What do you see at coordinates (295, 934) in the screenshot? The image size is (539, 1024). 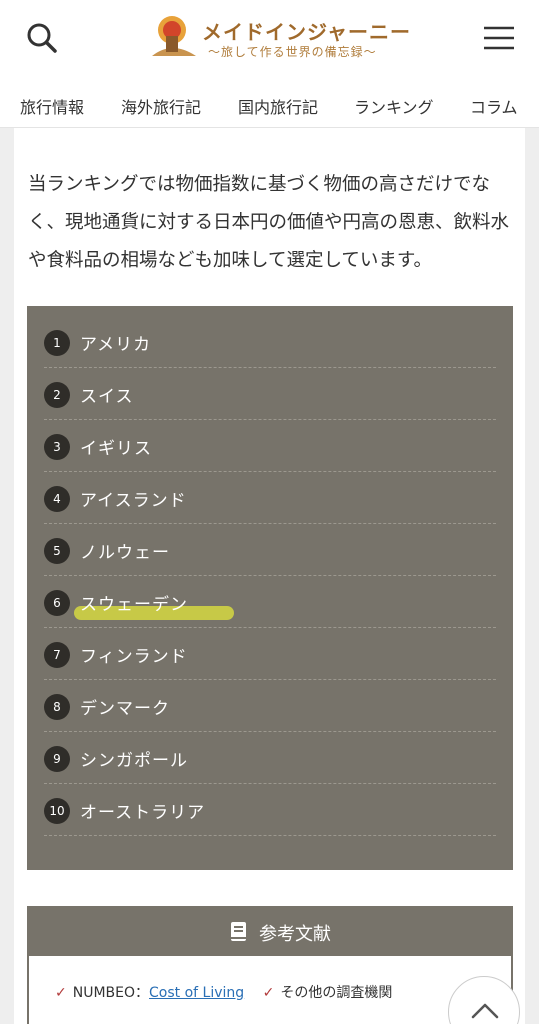 I see `references-title: 参考文献` at bounding box center [295, 934].